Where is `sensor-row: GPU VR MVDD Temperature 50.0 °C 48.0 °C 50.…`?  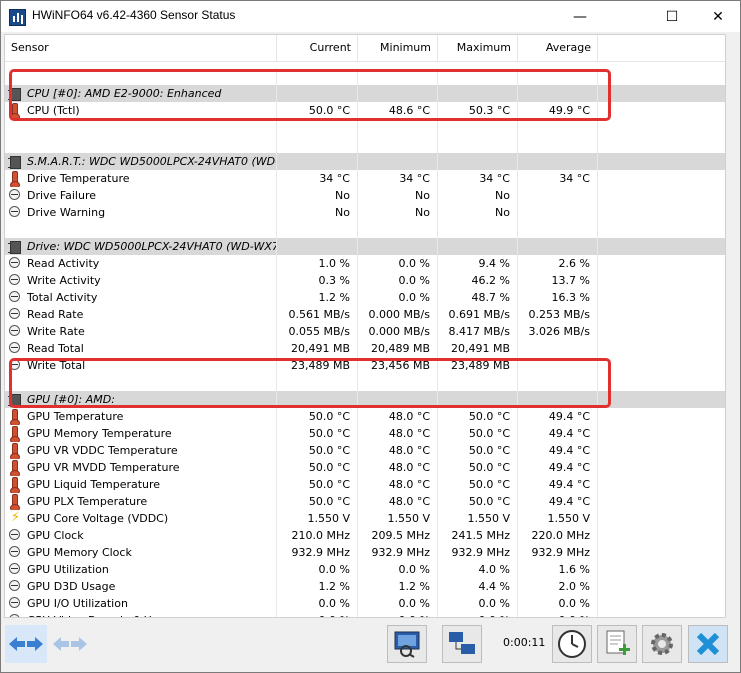
sensor-row: GPU VR MVDD Temperature 50.0 °C 48.0 °C 50.… is located at coordinates (365, 467).